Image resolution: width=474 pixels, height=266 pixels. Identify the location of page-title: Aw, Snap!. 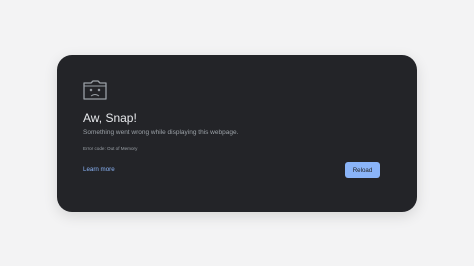
(110, 118).